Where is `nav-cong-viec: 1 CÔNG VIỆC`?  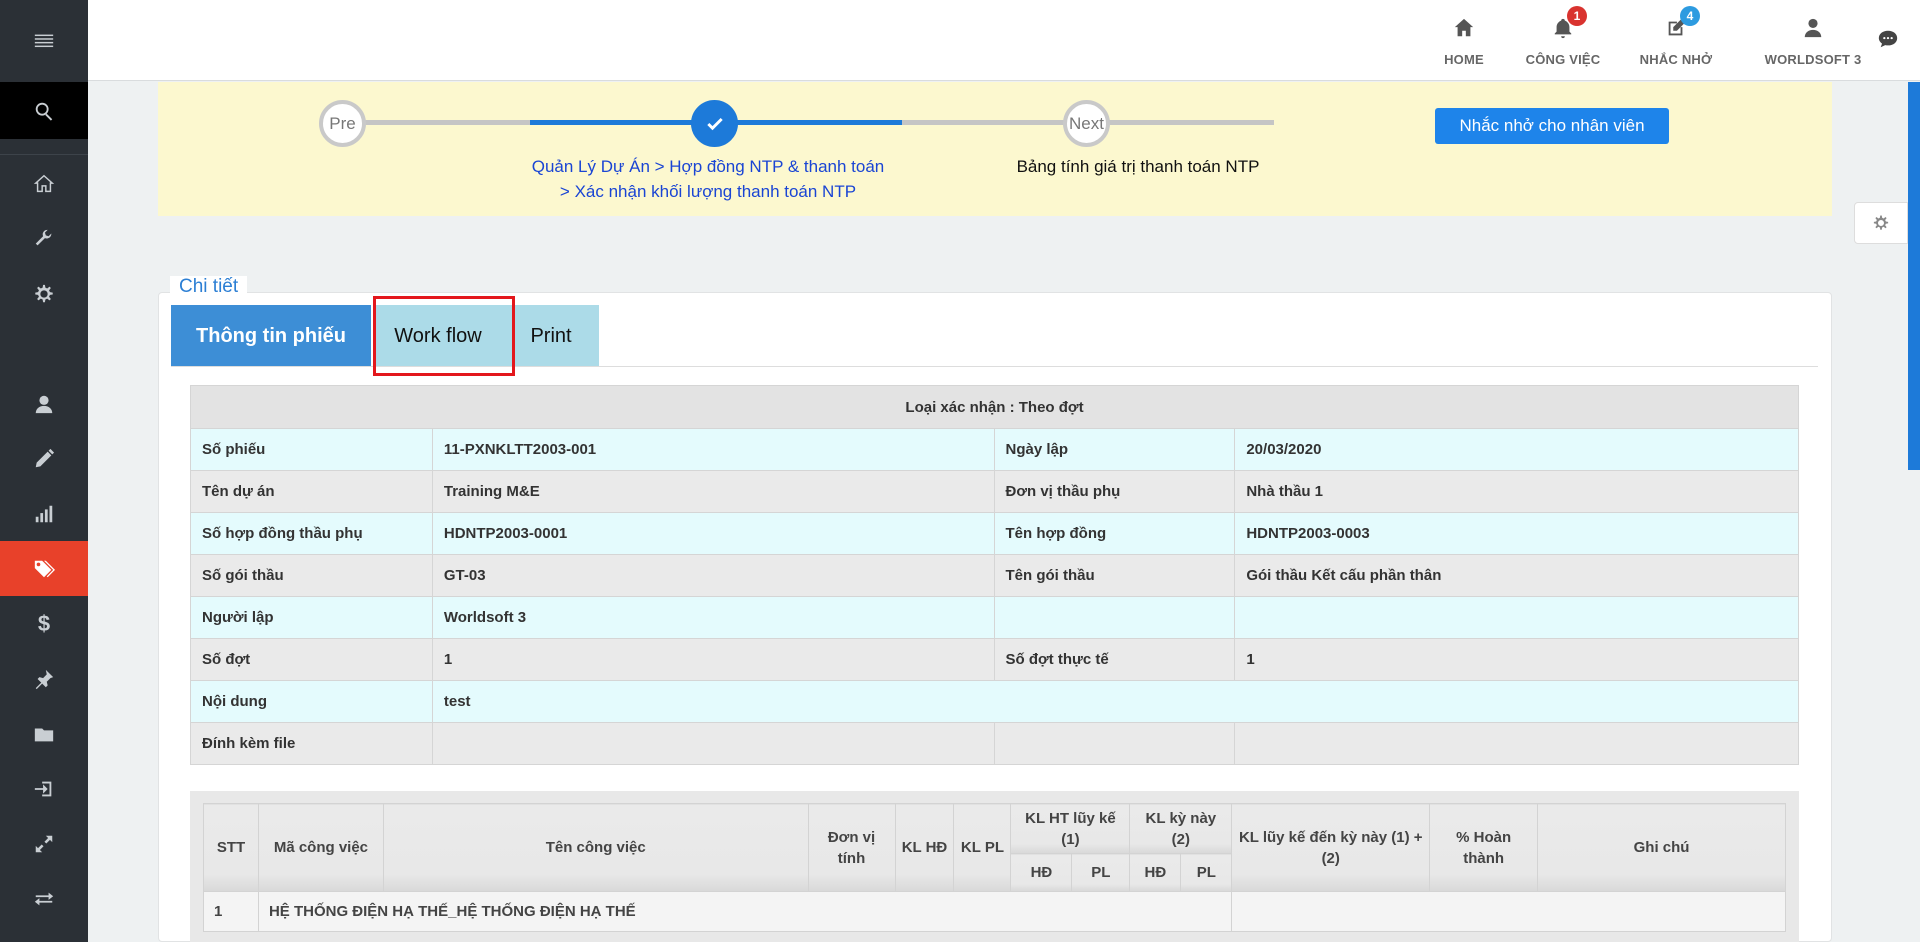 nav-cong-viec: 1 CÔNG VIỆC is located at coordinates (1563, 36).